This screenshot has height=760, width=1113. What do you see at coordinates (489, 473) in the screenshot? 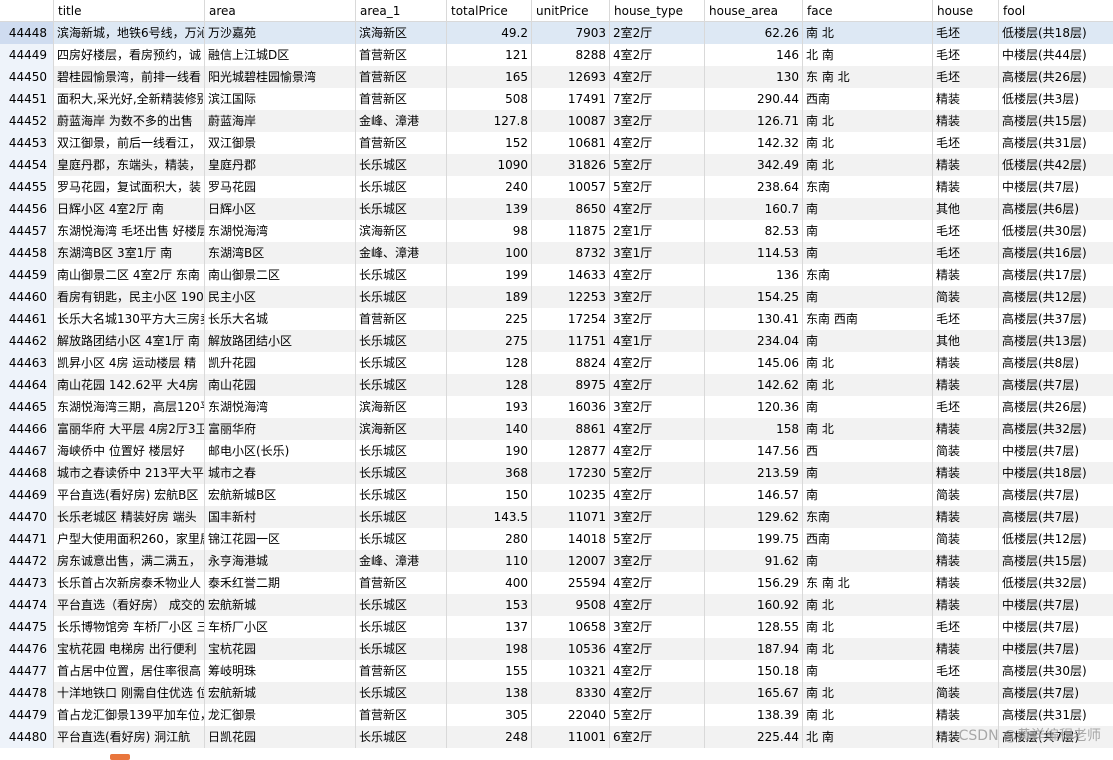
I see `total-price-cell: 368` at bounding box center [489, 473].